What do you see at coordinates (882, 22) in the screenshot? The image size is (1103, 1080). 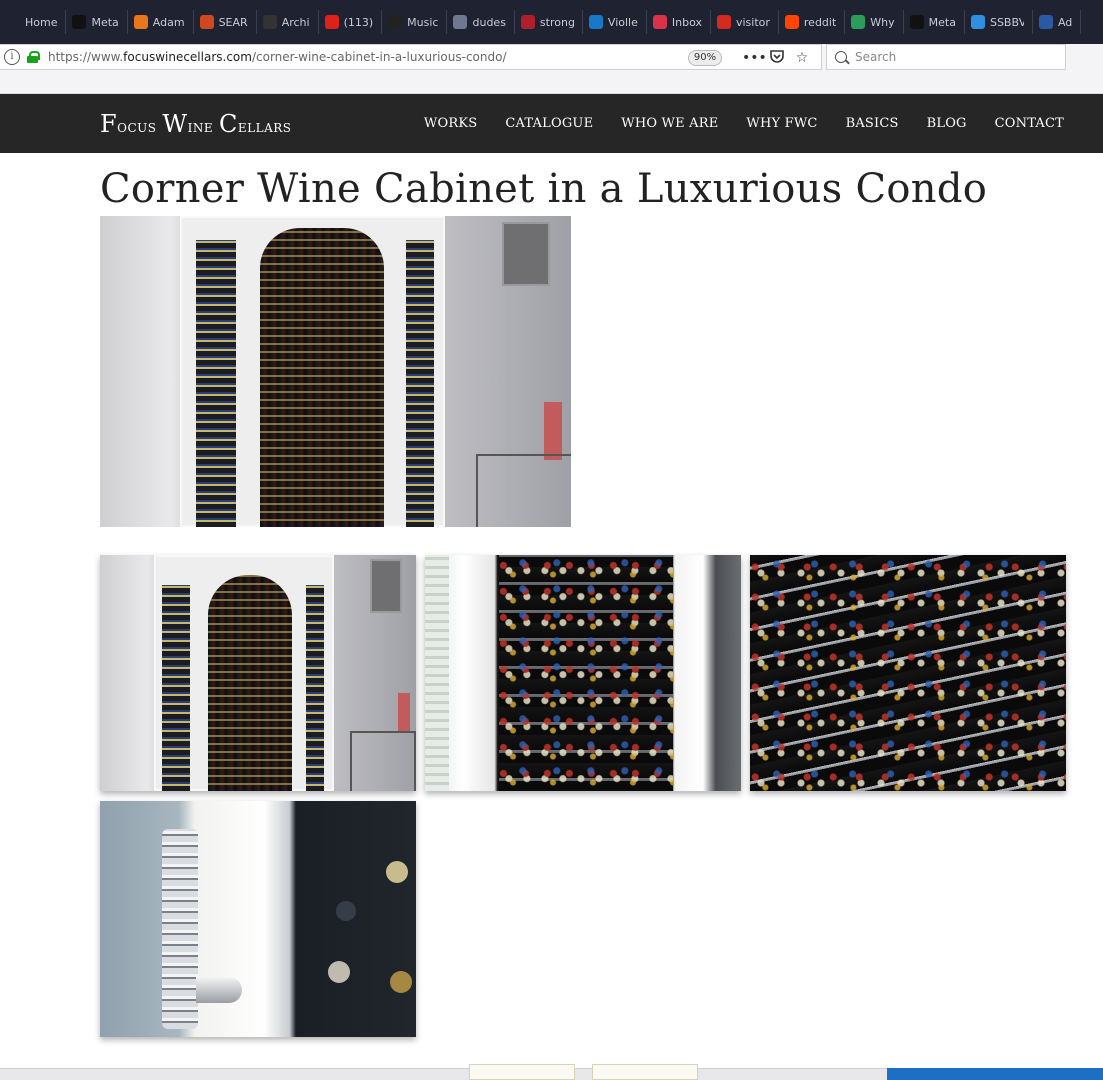 I see `bookmark-label: Why` at bounding box center [882, 22].